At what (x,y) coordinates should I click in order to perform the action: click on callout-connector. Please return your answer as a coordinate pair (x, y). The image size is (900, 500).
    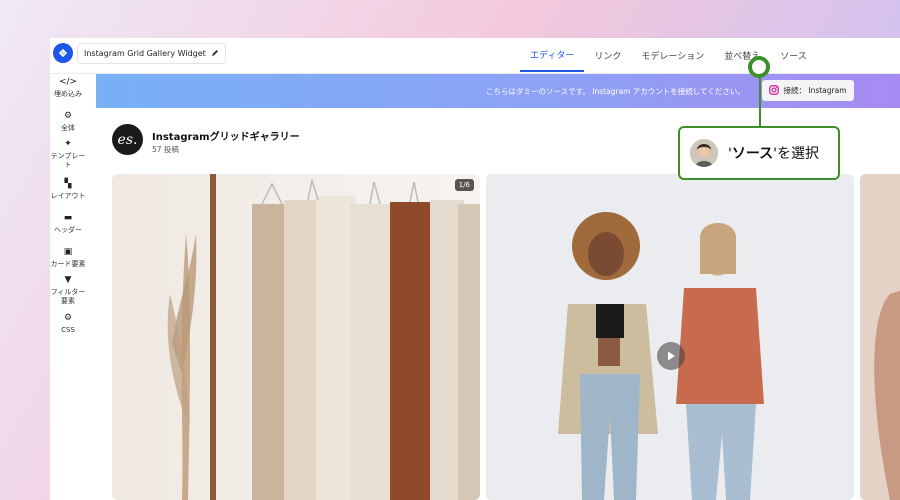
    Looking at the image, I should click on (760, 100).